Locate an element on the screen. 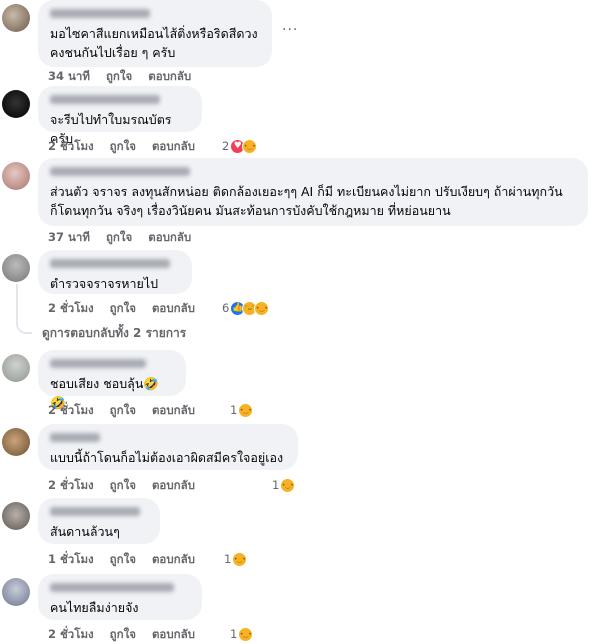  comment-text: ตำรวจจราจรหายไป is located at coordinates (104, 283).